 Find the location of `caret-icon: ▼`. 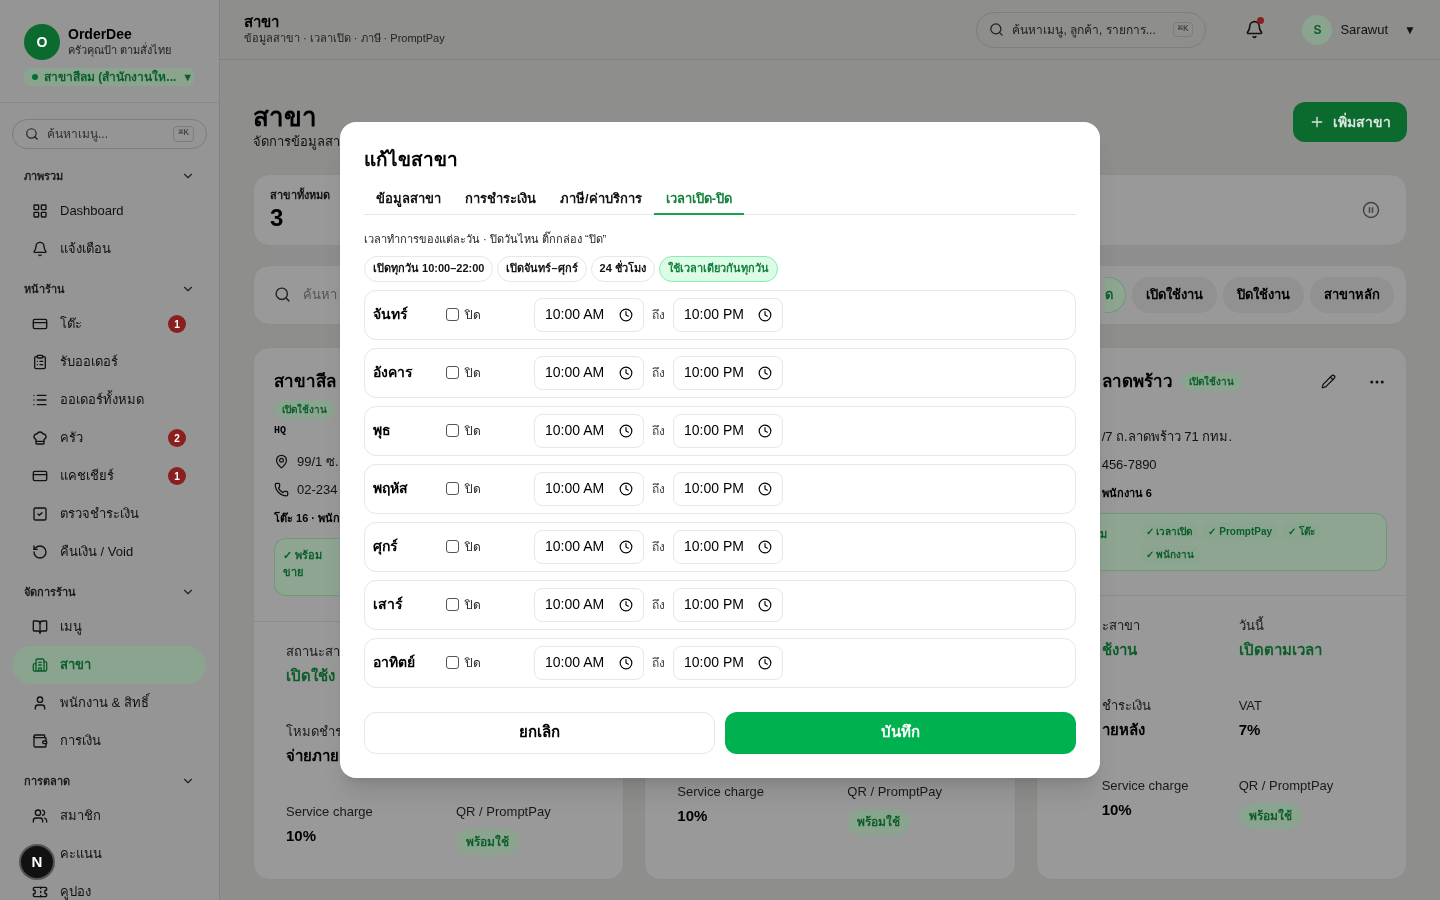

caret-icon: ▼ is located at coordinates (1410, 29).